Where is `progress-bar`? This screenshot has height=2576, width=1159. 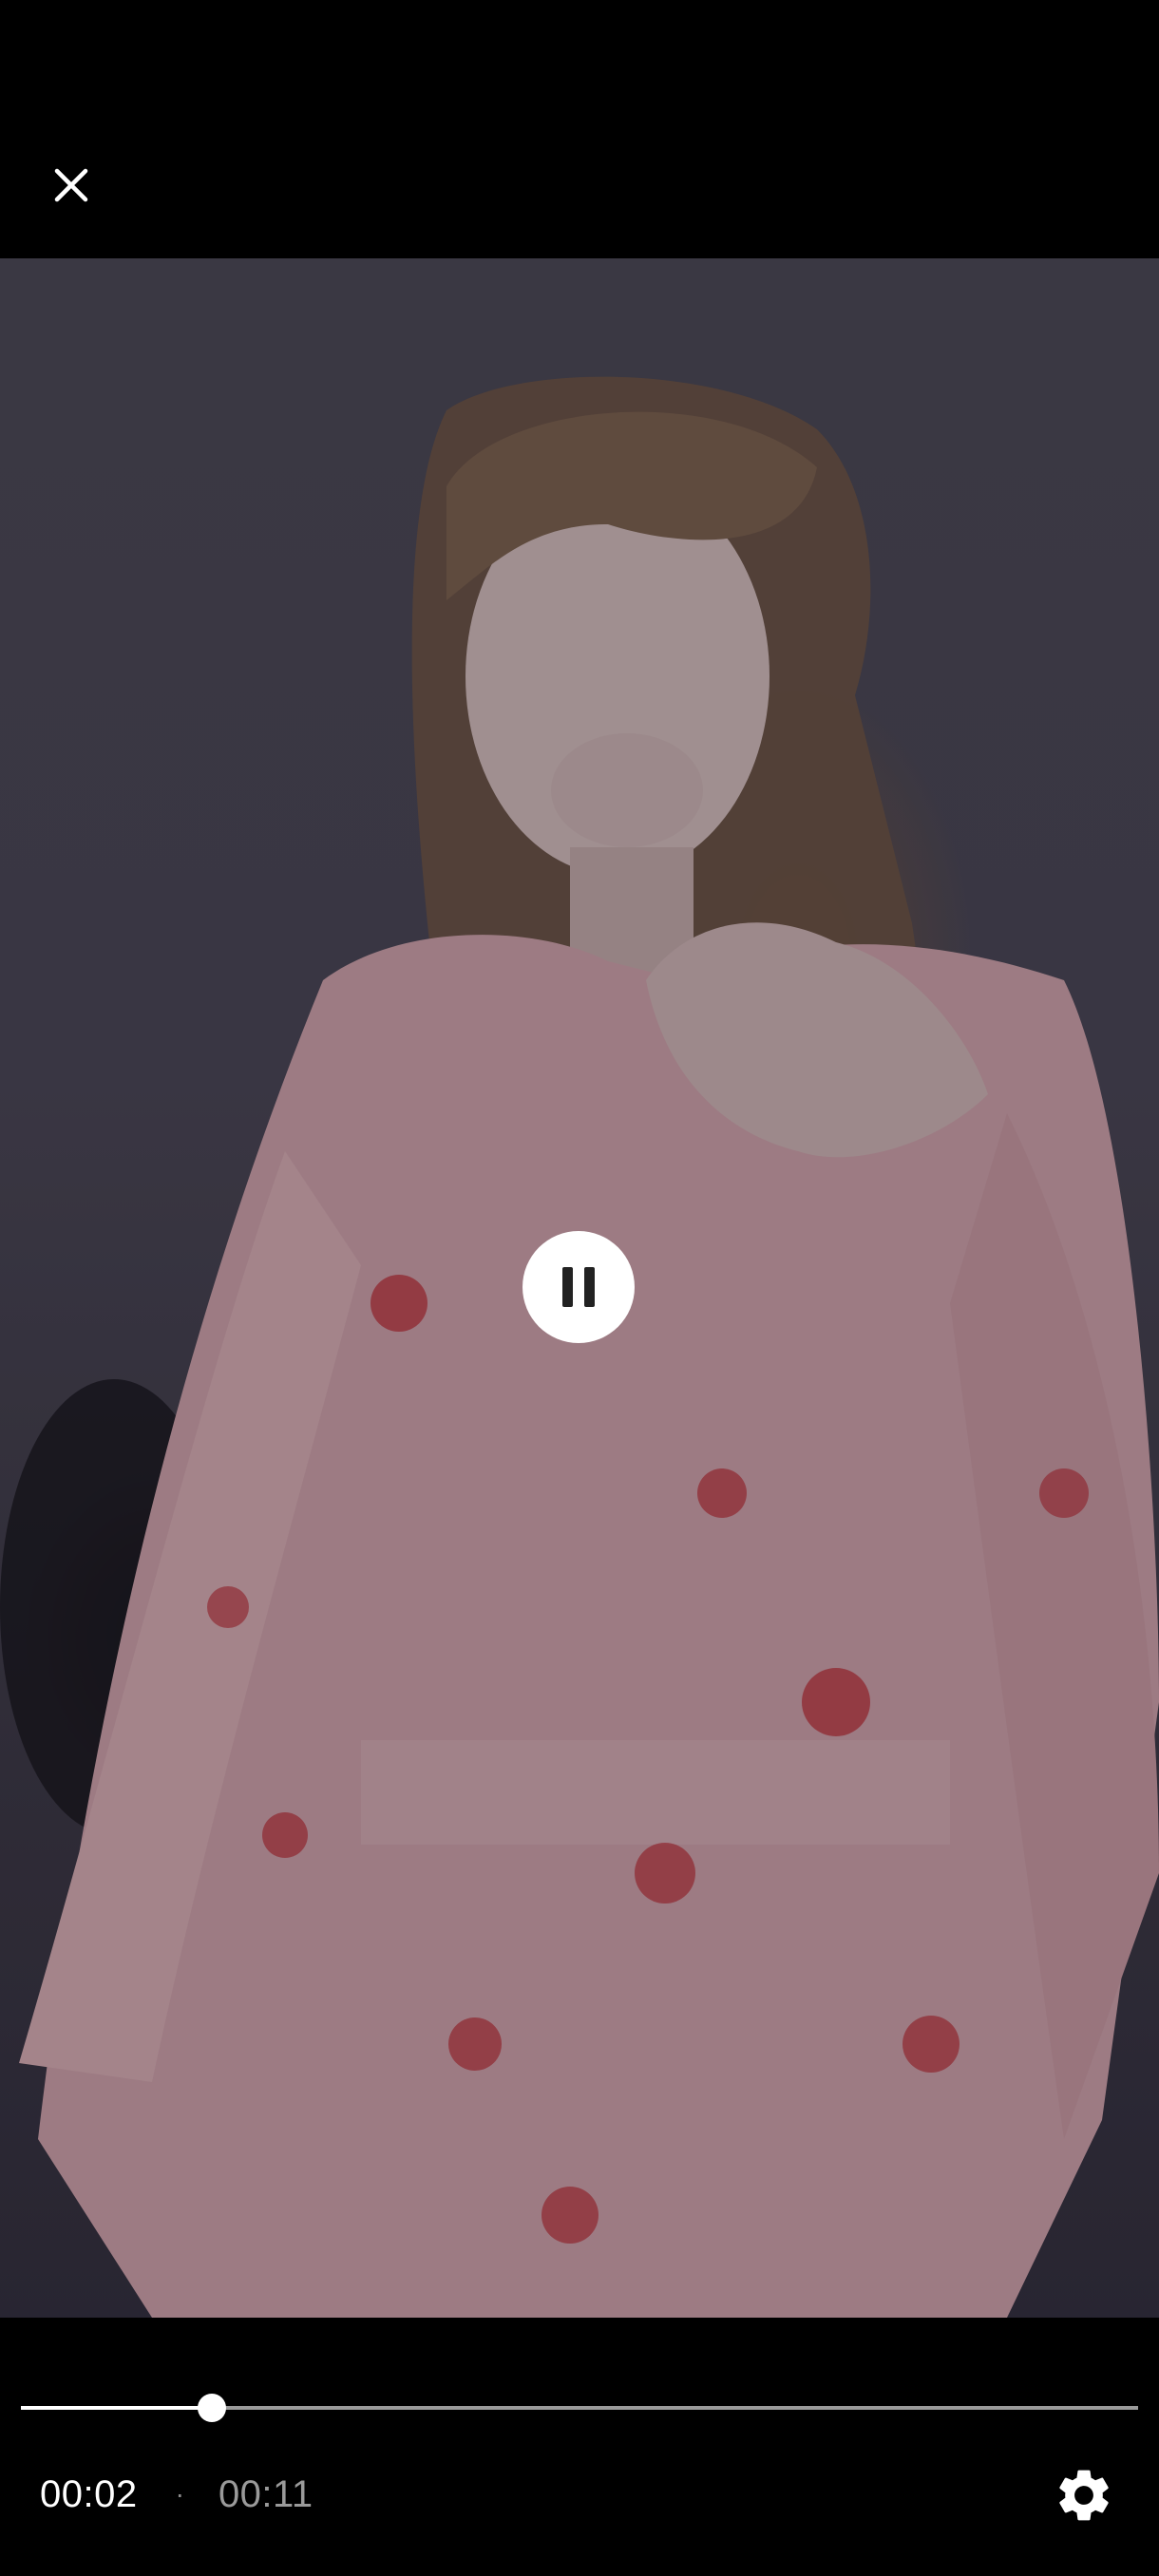 progress-bar is located at coordinates (579, 2408).